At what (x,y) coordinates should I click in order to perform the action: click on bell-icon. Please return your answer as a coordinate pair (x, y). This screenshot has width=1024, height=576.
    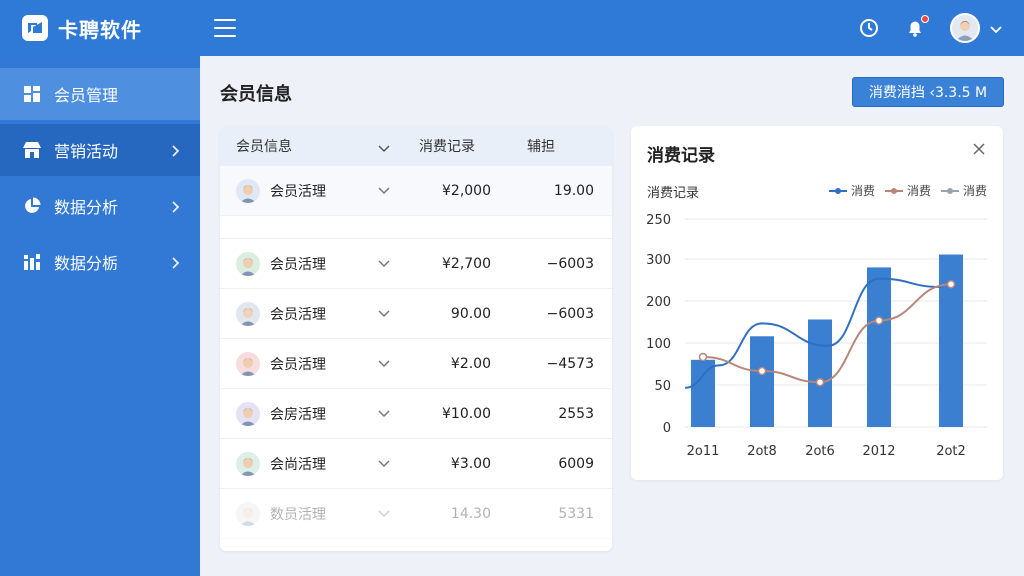
    Looking at the image, I should click on (916, 27).